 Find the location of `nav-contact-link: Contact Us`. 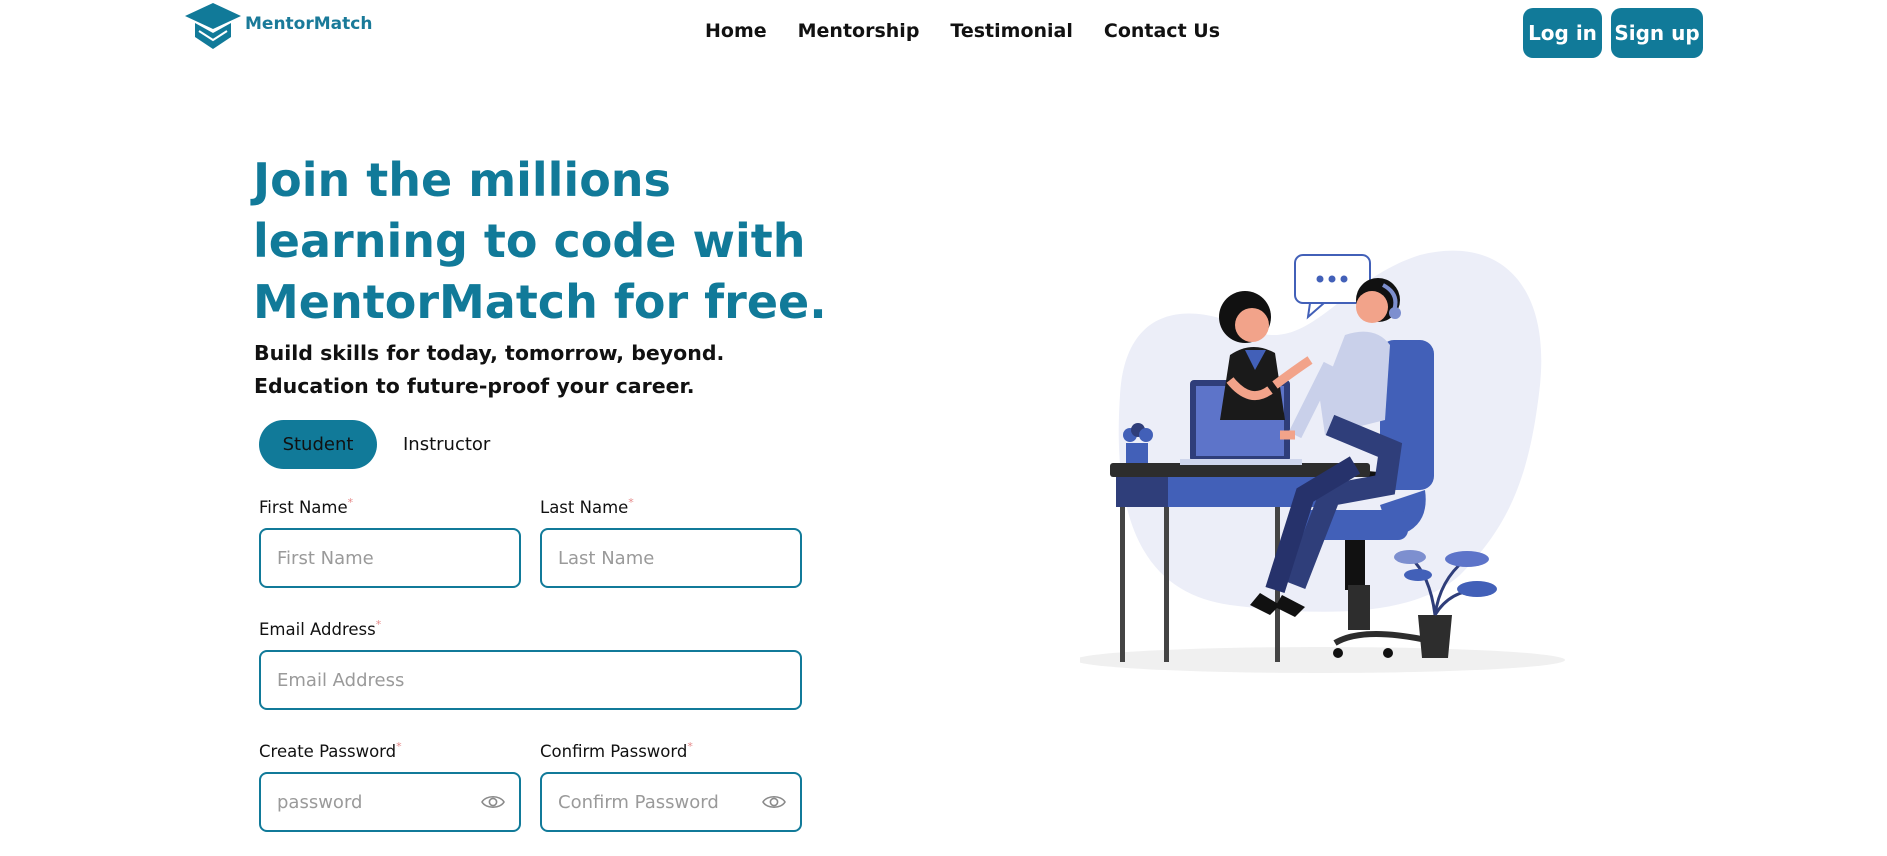

nav-contact-link: Contact Us is located at coordinates (1162, 31).